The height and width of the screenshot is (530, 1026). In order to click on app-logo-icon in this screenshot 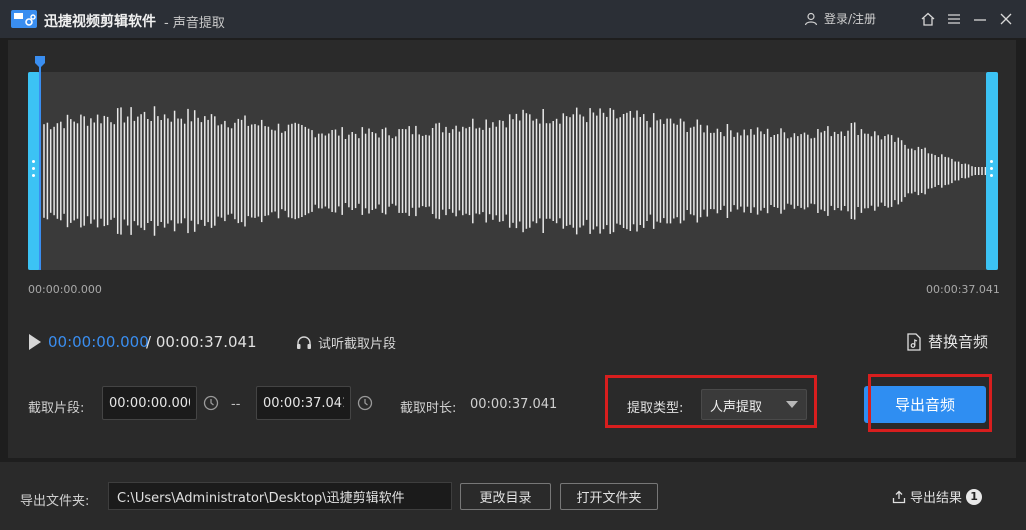, I will do `click(24, 19)`.